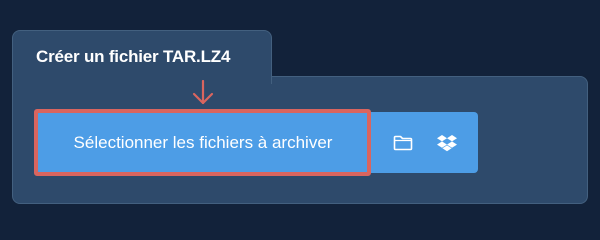 This screenshot has height=240, width=600. Describe the element at coordinates (133, 56) in the screenshot. I see `panel-title: Créer un fichier TAR.LZ4` at that location.